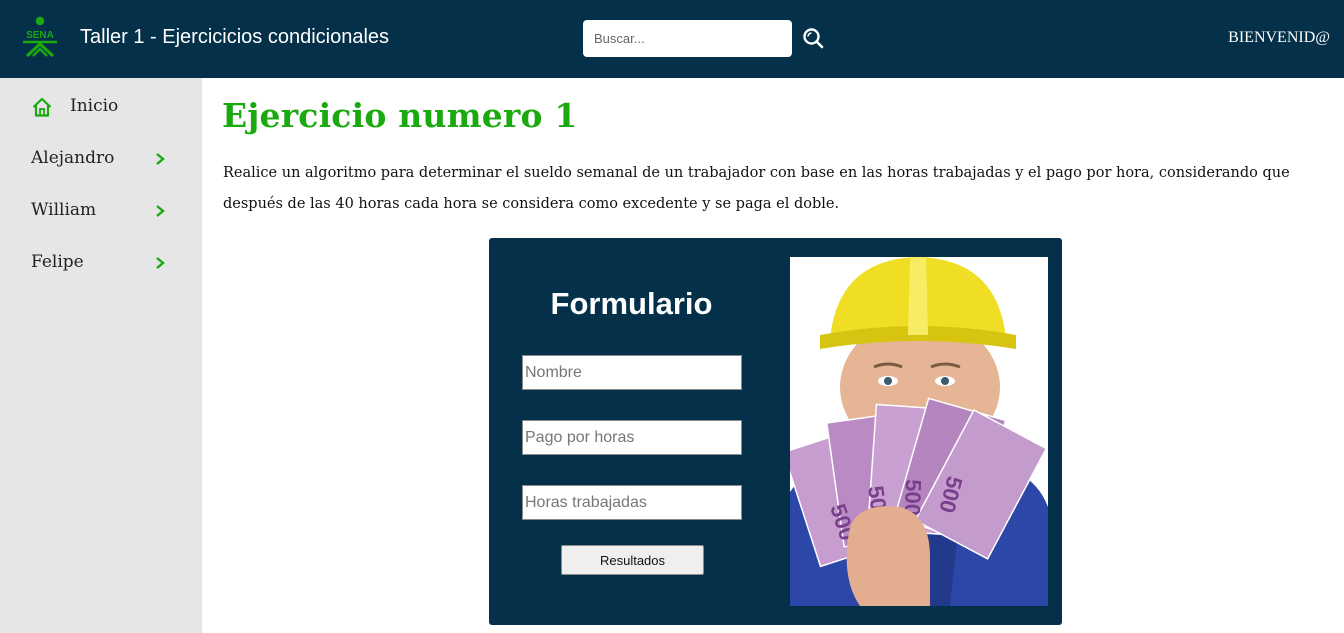 The width and height of the screenshot is (1344, 633). What do you see at coordinates (632, 560) in the screenshot?
I see `resultados-button: Resultados` at bounding box center [632, 560].